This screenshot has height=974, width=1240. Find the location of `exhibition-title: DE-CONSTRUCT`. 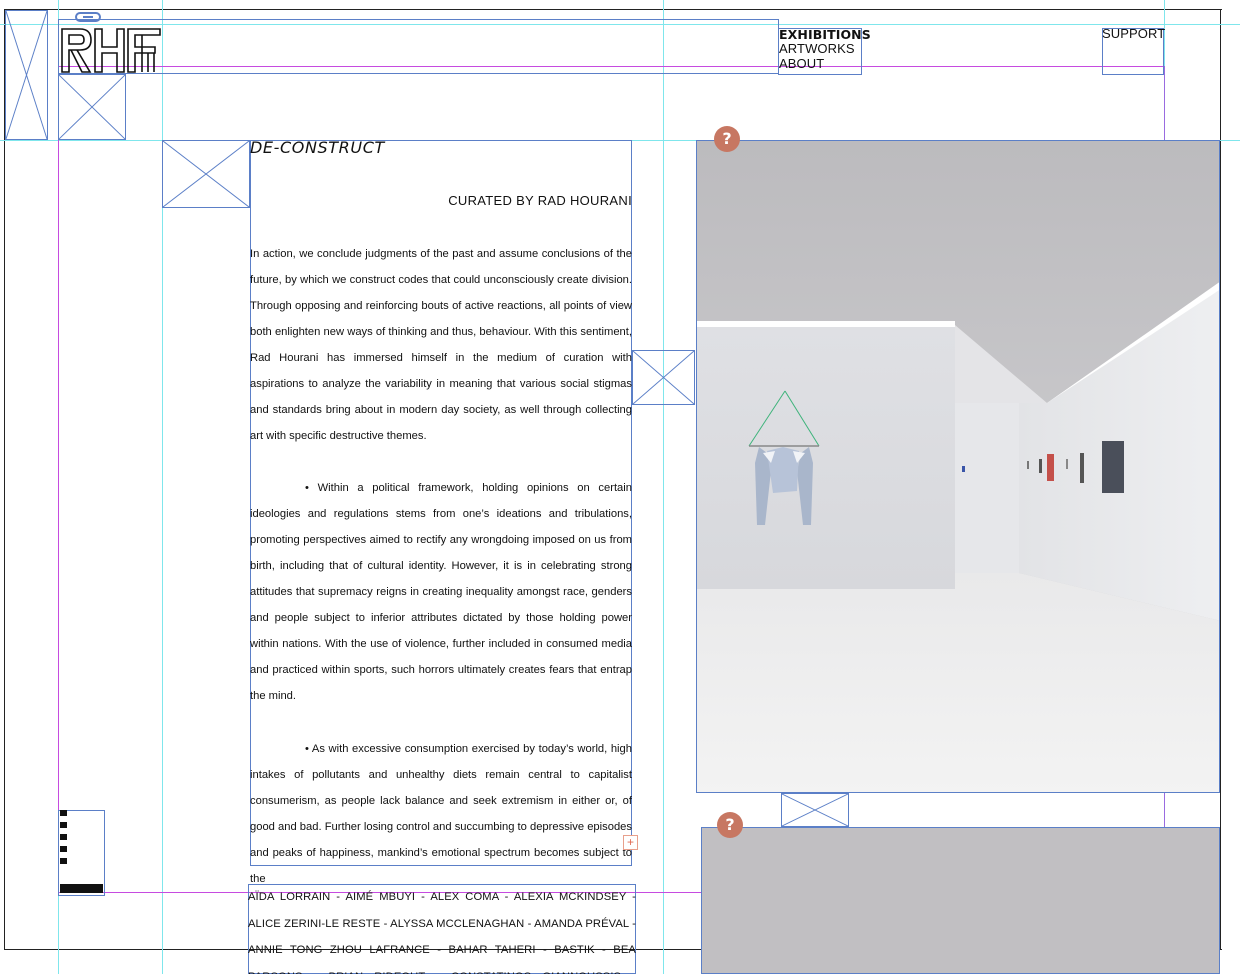

exhibition-title: DE-CONSTRUCT is located at coordinates (317, 147).